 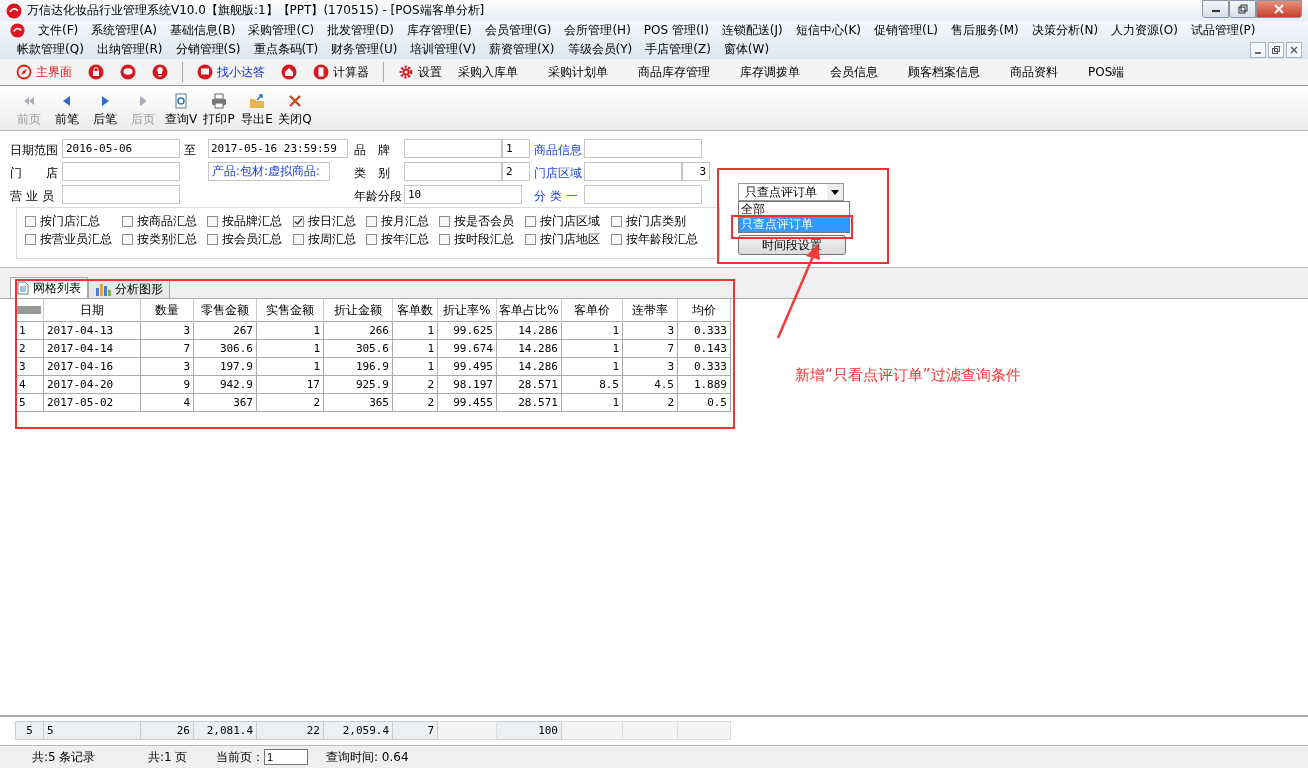 What do you see at coordinates (438, 30) in the screenshot?
I see `menu-item: 库存管理(E)` at bounding box center [438, 30].